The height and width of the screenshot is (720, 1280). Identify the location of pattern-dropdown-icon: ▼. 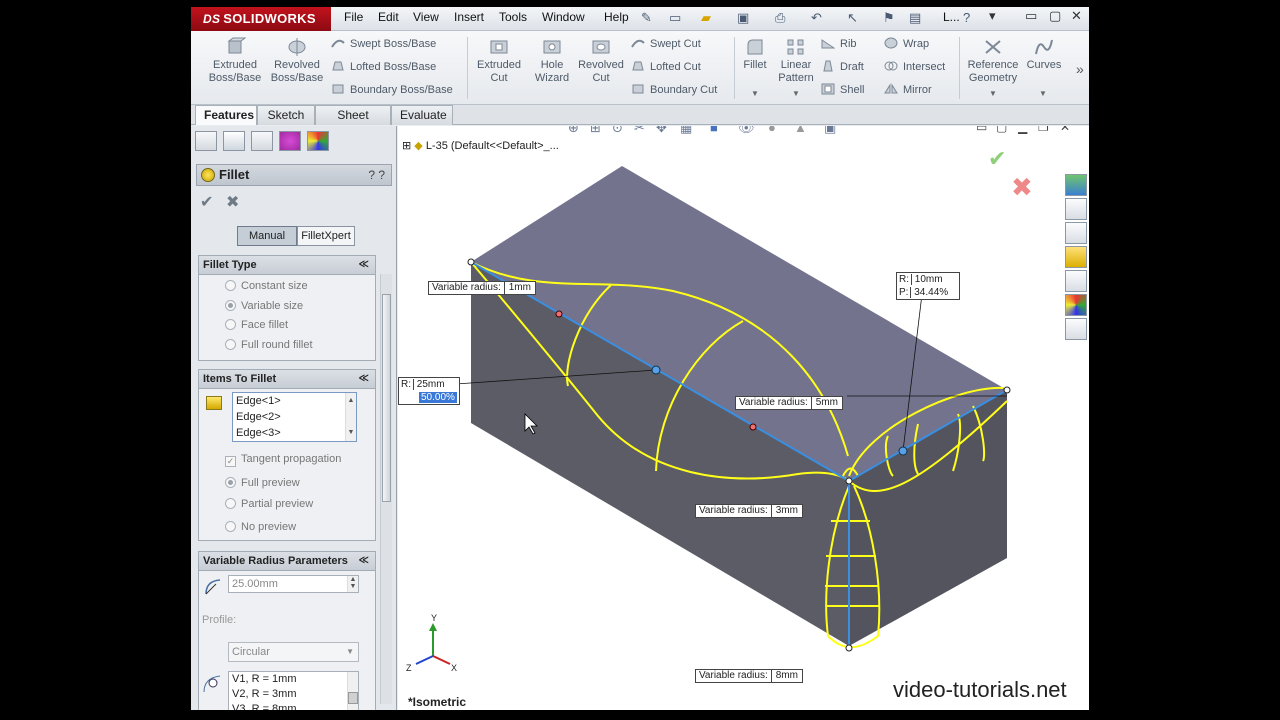
(796, 93).